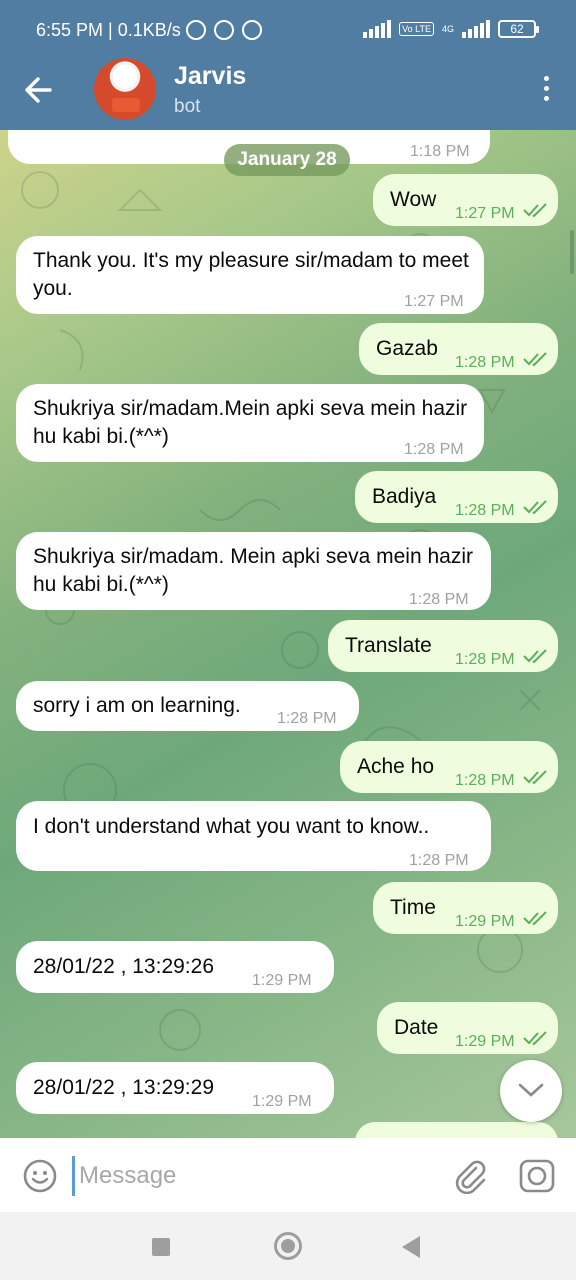  I want to click on message-text: Badiya, so click(404, 496).